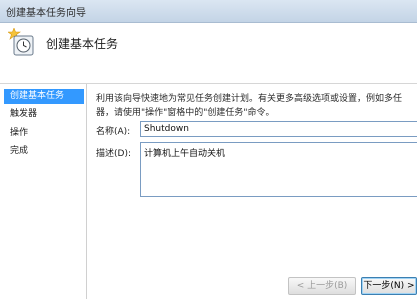 This screenshot has width=417, height=299. What do you see at coordinates (21, 42) in the screenshot?
I see `wizard-clock-icon` at bounding box center [21, 42].